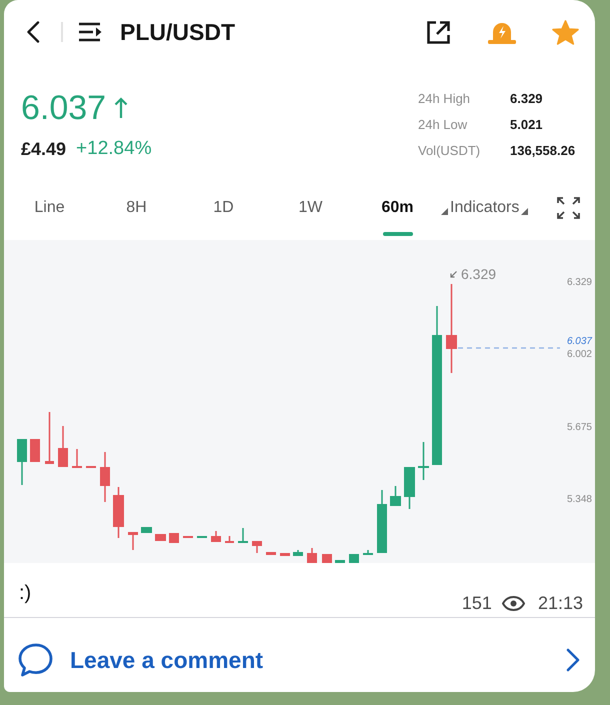 Image resolution: width=610 pixels, height=705 pixels. Describe the element at coordinates (223, 211) in the screenshot. I see `tab: 1D` at that location.